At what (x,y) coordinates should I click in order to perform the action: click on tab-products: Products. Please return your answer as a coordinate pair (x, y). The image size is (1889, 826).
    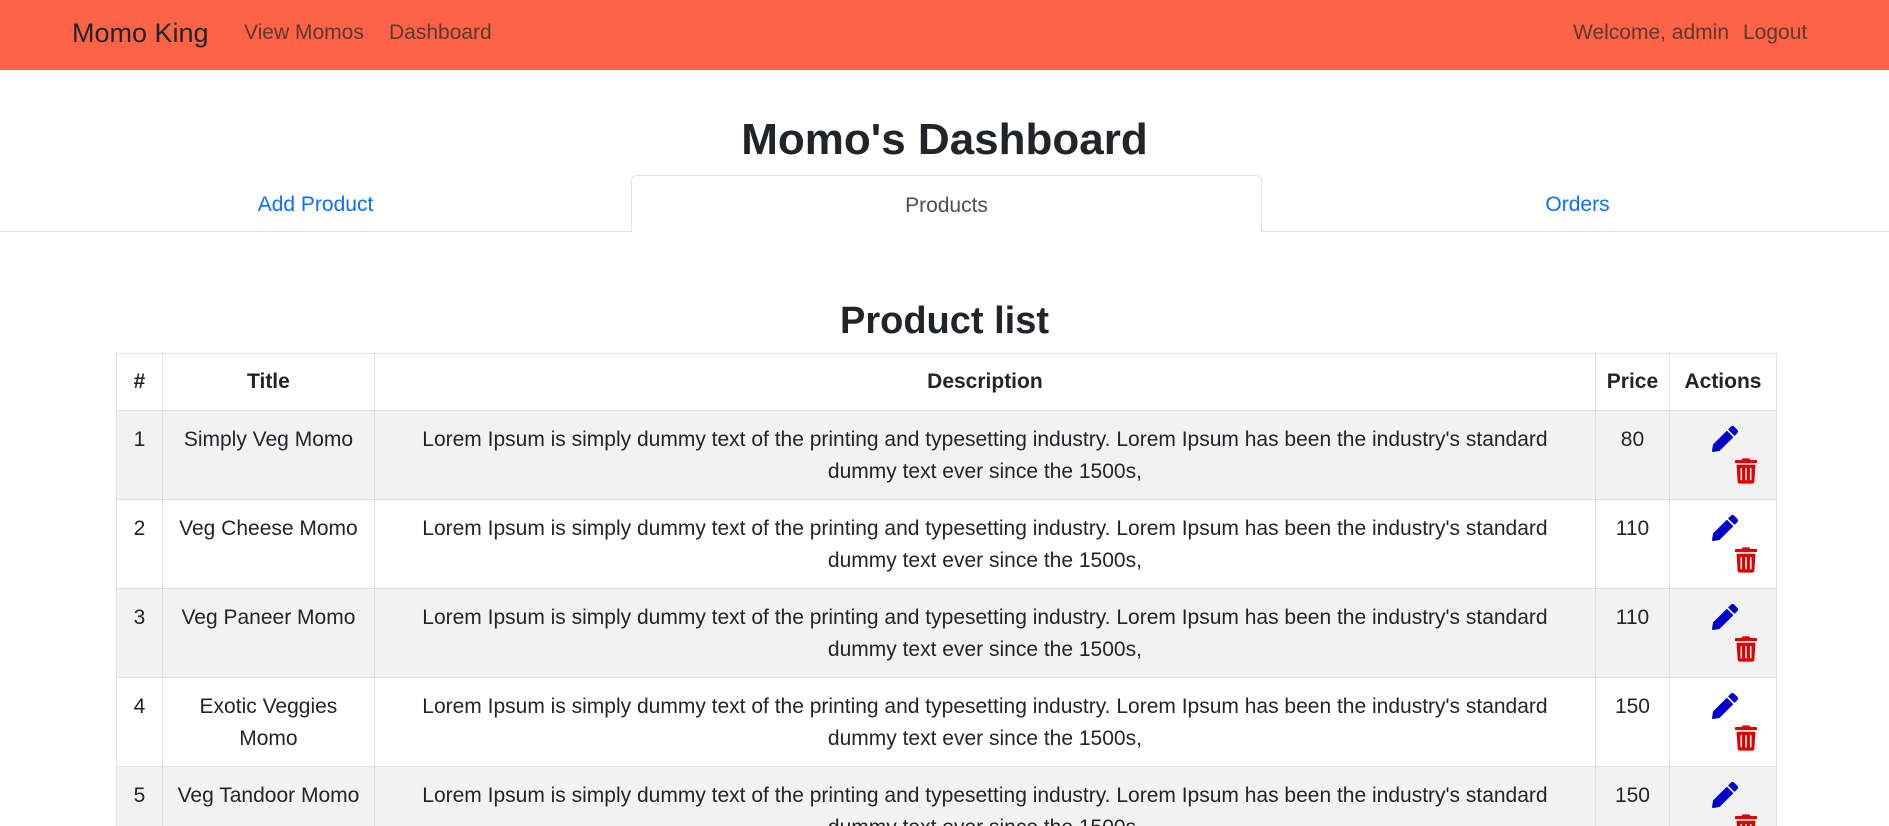
    Looking at the image, I should click on (946, 204).